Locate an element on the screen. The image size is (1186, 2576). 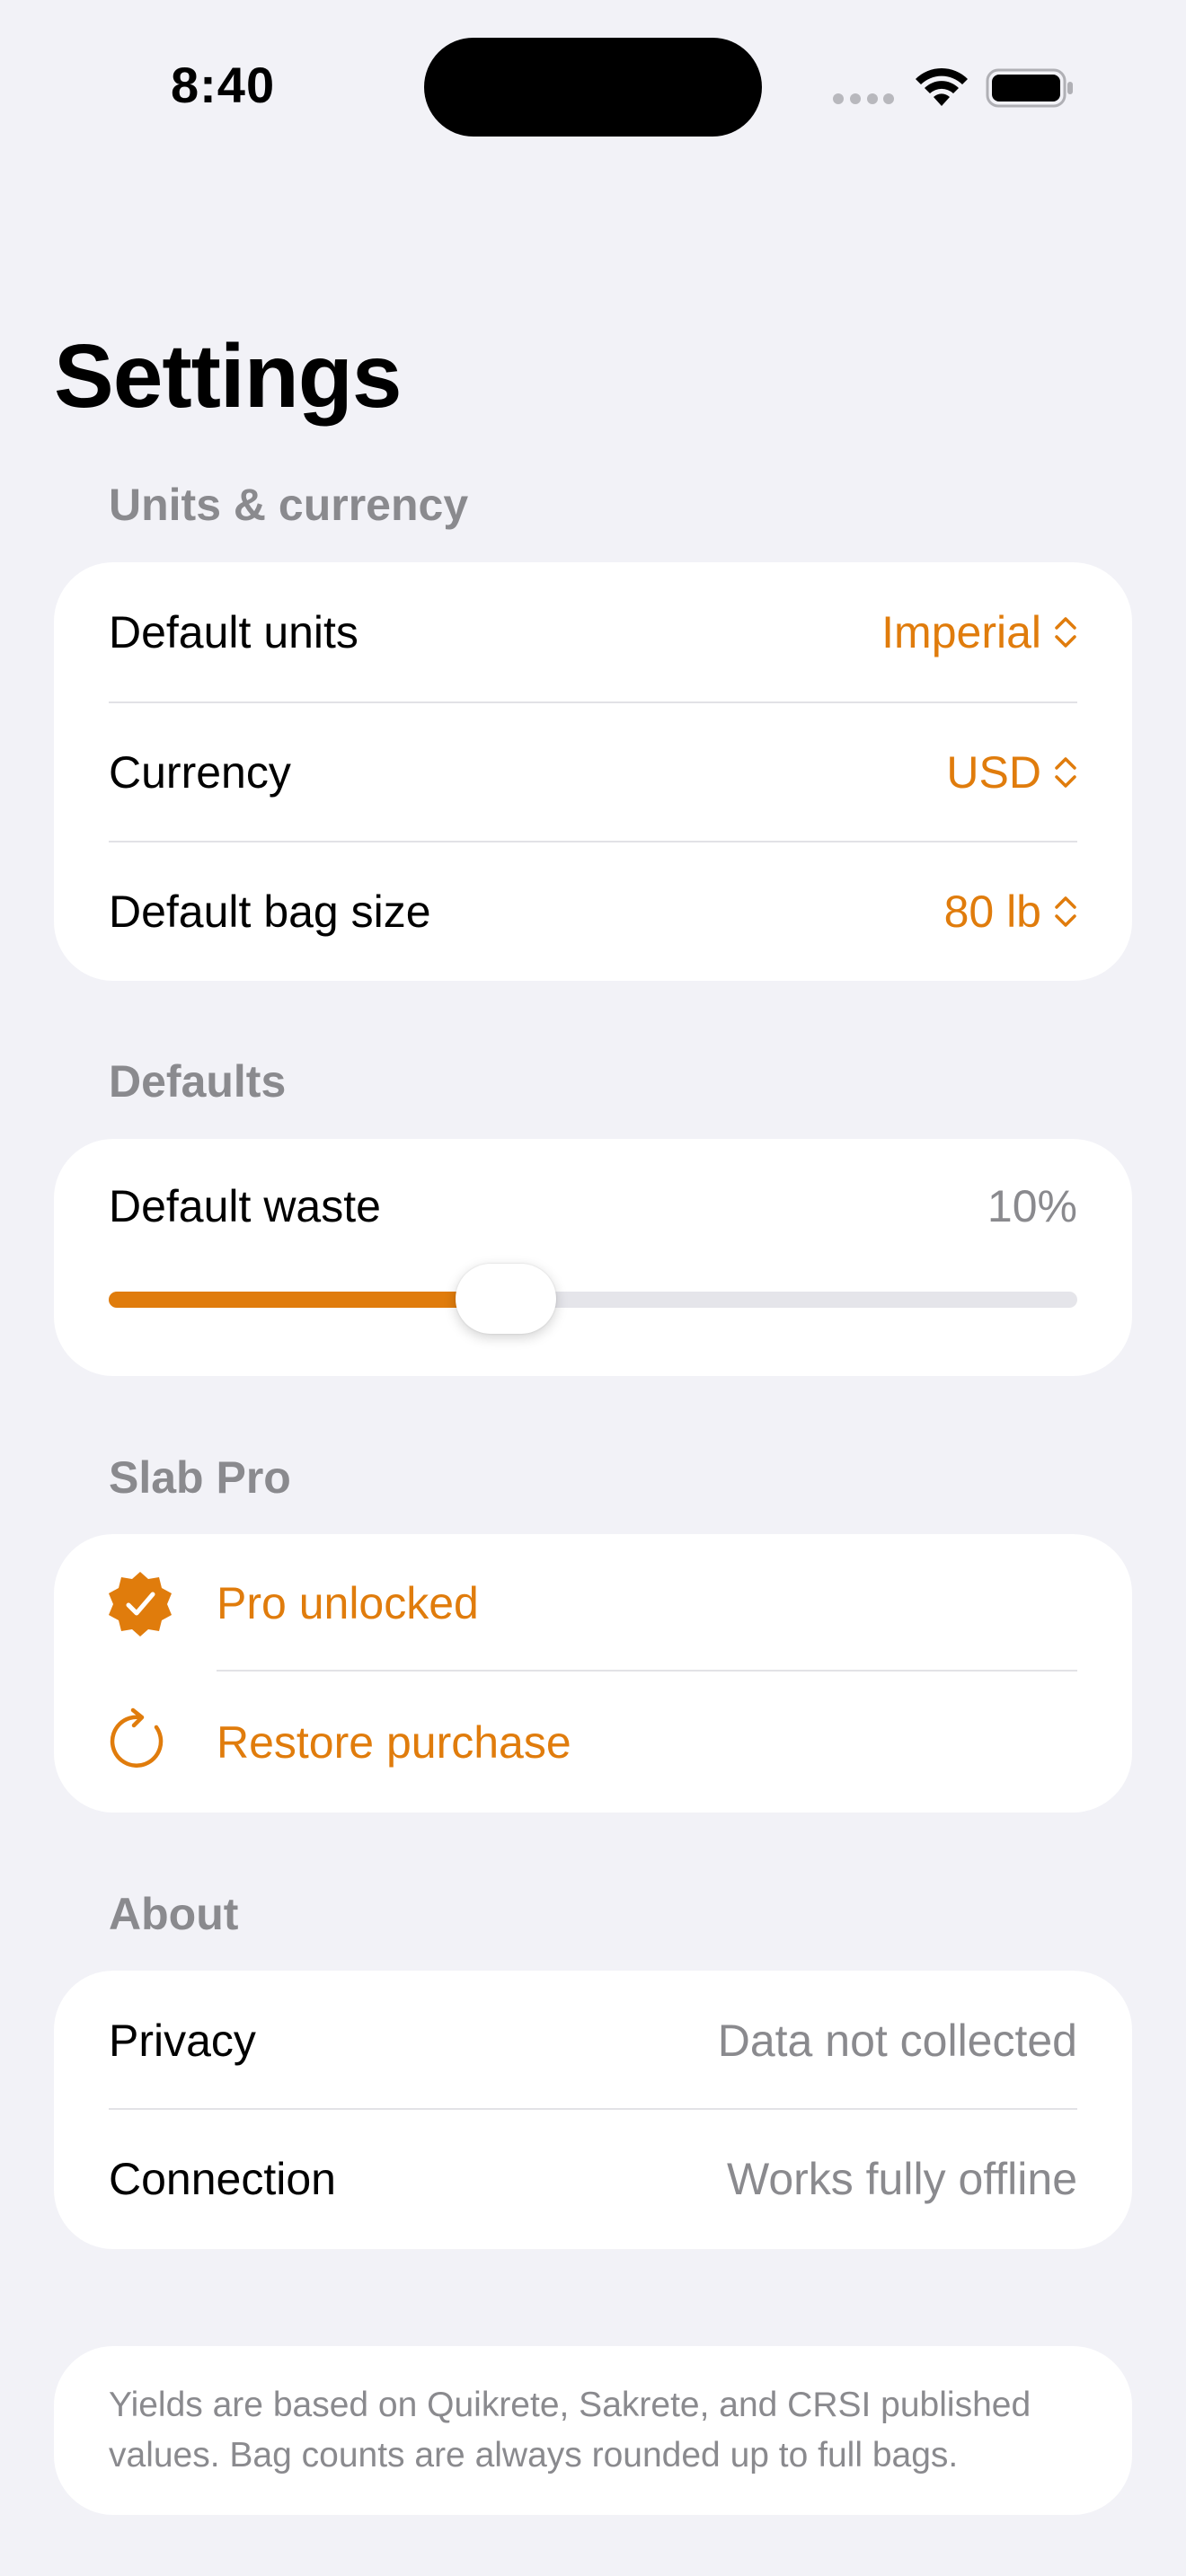
pro-unlocked-label: Pro unlocked is located at coordinates (348, 1603).